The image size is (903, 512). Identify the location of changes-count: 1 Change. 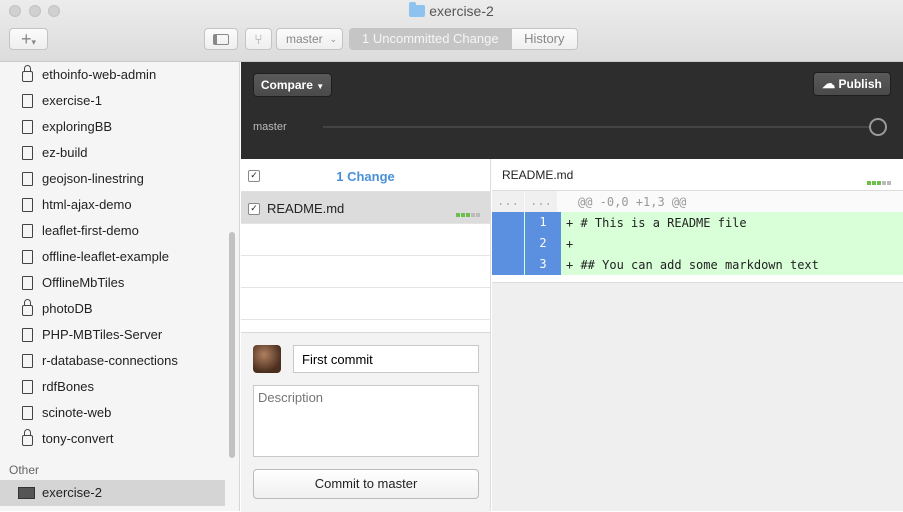
(365, 176).